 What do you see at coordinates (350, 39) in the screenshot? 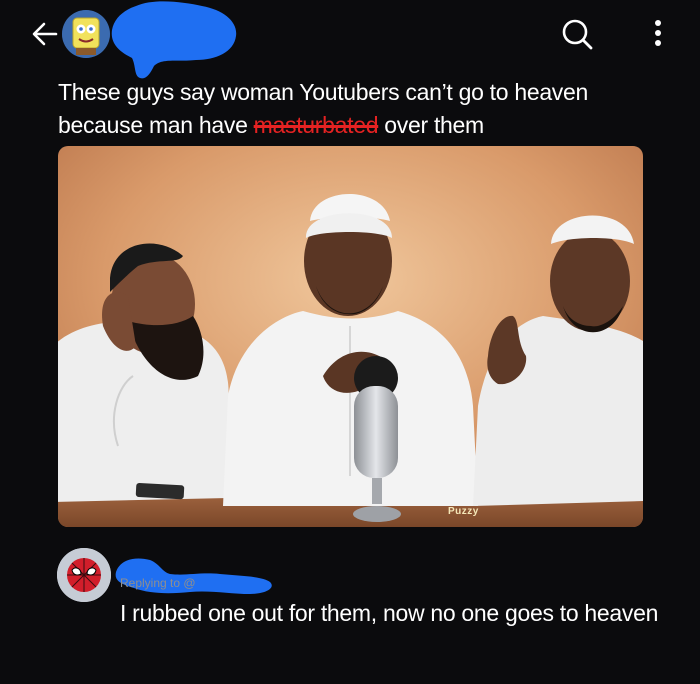
I see `top-bar: @` at bounding box center [350, 39].